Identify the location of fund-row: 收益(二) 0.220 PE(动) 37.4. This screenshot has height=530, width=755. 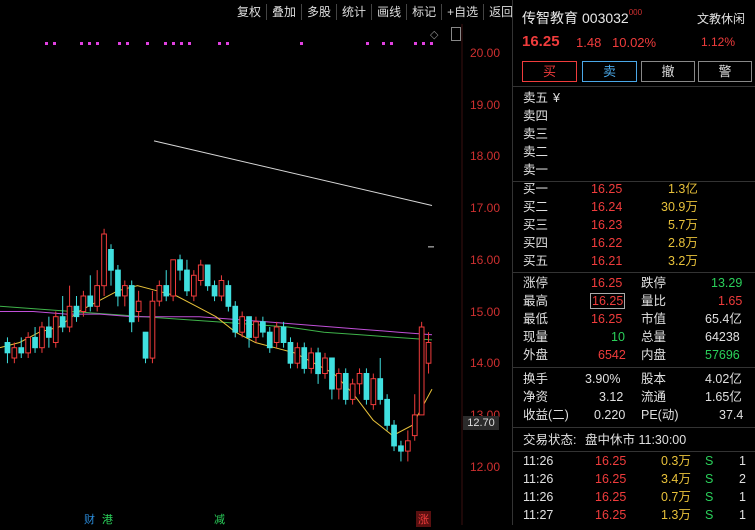
(634, 415).